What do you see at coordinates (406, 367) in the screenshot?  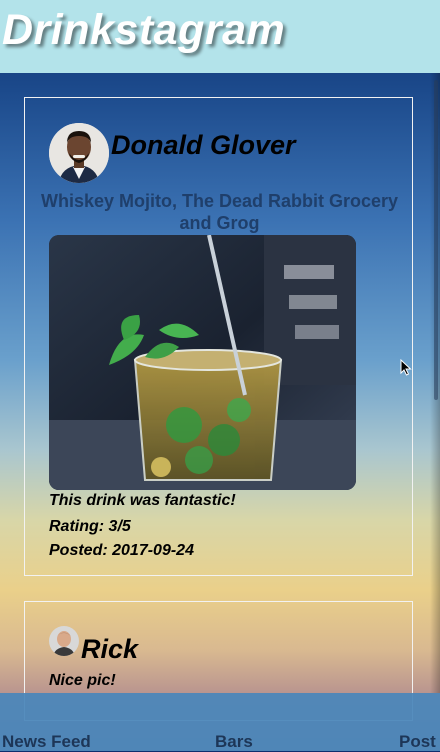 I see `mouse-cursor-icon` at bounding box center [406, 367].